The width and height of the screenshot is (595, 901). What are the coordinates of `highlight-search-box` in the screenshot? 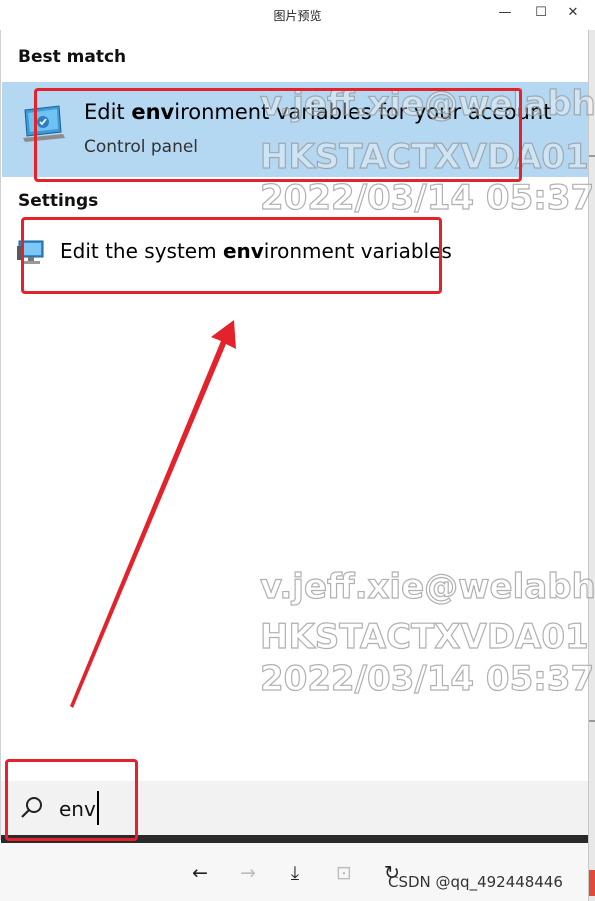 It's located at (71, 800).